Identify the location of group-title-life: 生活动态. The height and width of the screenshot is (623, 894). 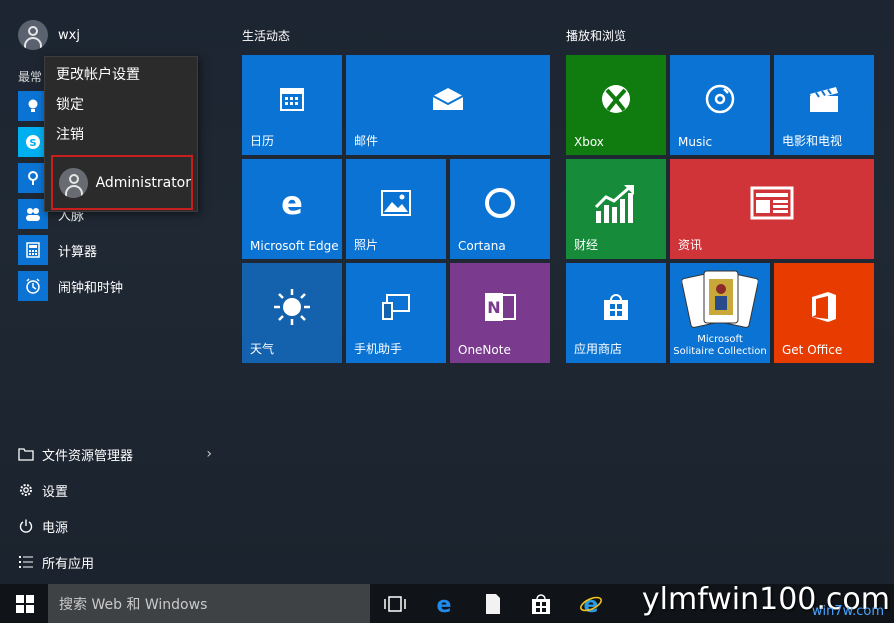
(266, 35).